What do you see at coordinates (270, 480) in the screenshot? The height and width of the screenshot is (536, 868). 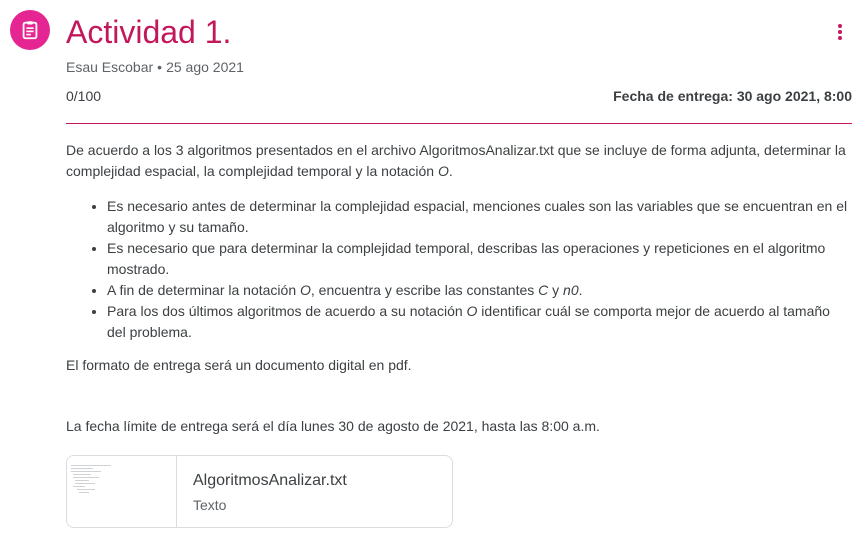 I see `attachment-name: AlgoritmosAnalizar.txt` at bounding box center [270, 480].